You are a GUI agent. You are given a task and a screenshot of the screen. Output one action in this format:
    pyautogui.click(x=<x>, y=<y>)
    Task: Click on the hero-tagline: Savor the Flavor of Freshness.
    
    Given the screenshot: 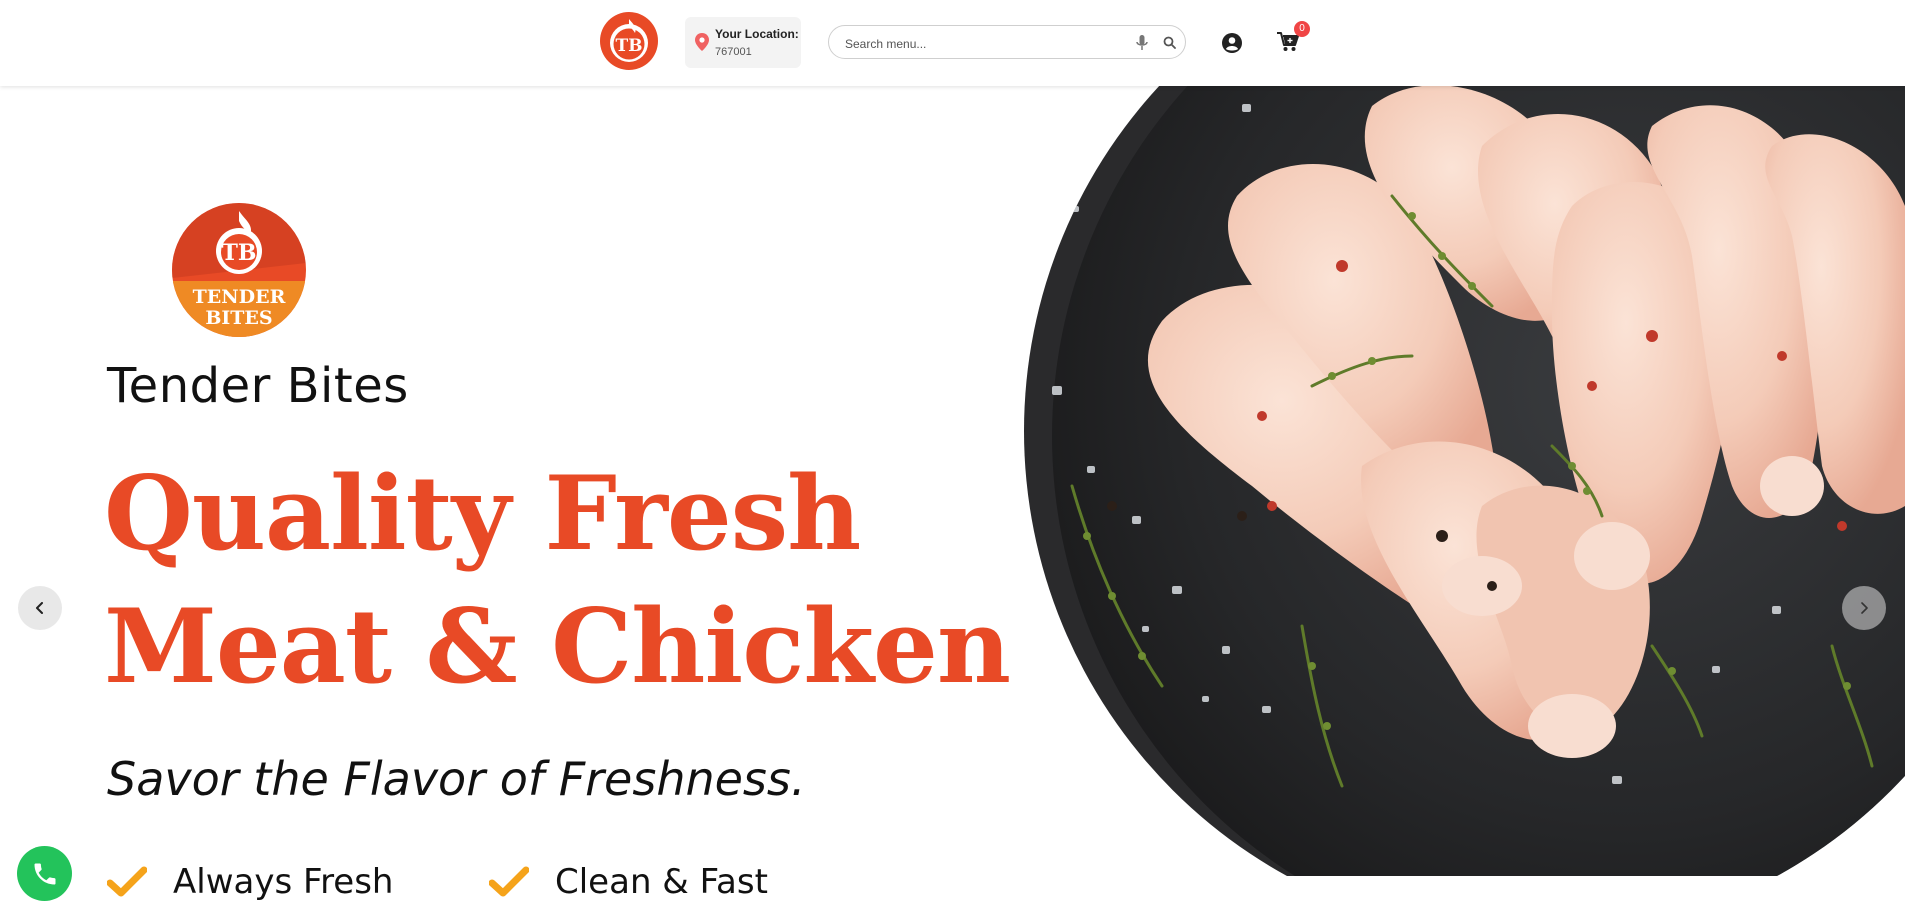 What is the action you would take?
    pyautogui.click(x=456, y=779)
    